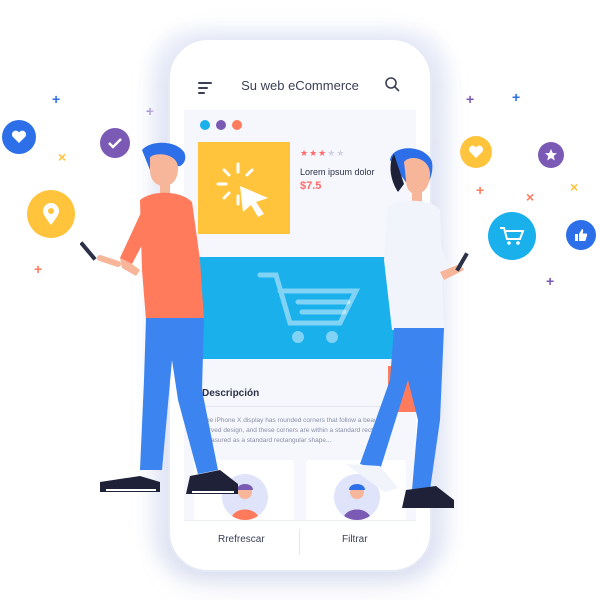 The image size is (600, 600). What do you see at coordinates (237, 125) in the screenshot?
I see `color-dot-orange` at bounding box center [237, 125].